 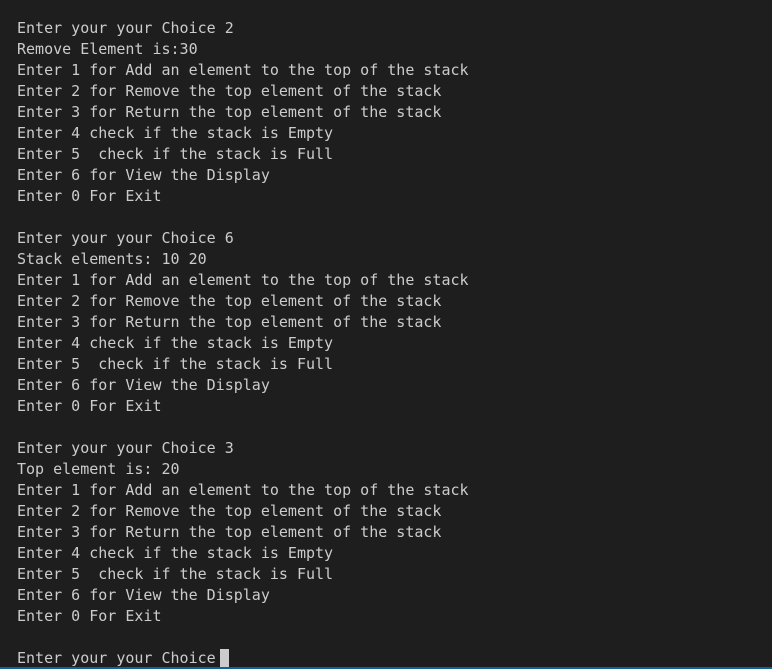 What do you see at coordinates (125, 448) in the screenshot?
I see `terminal-line: Enter your your Choice 3` at bounding box center [125, 448].